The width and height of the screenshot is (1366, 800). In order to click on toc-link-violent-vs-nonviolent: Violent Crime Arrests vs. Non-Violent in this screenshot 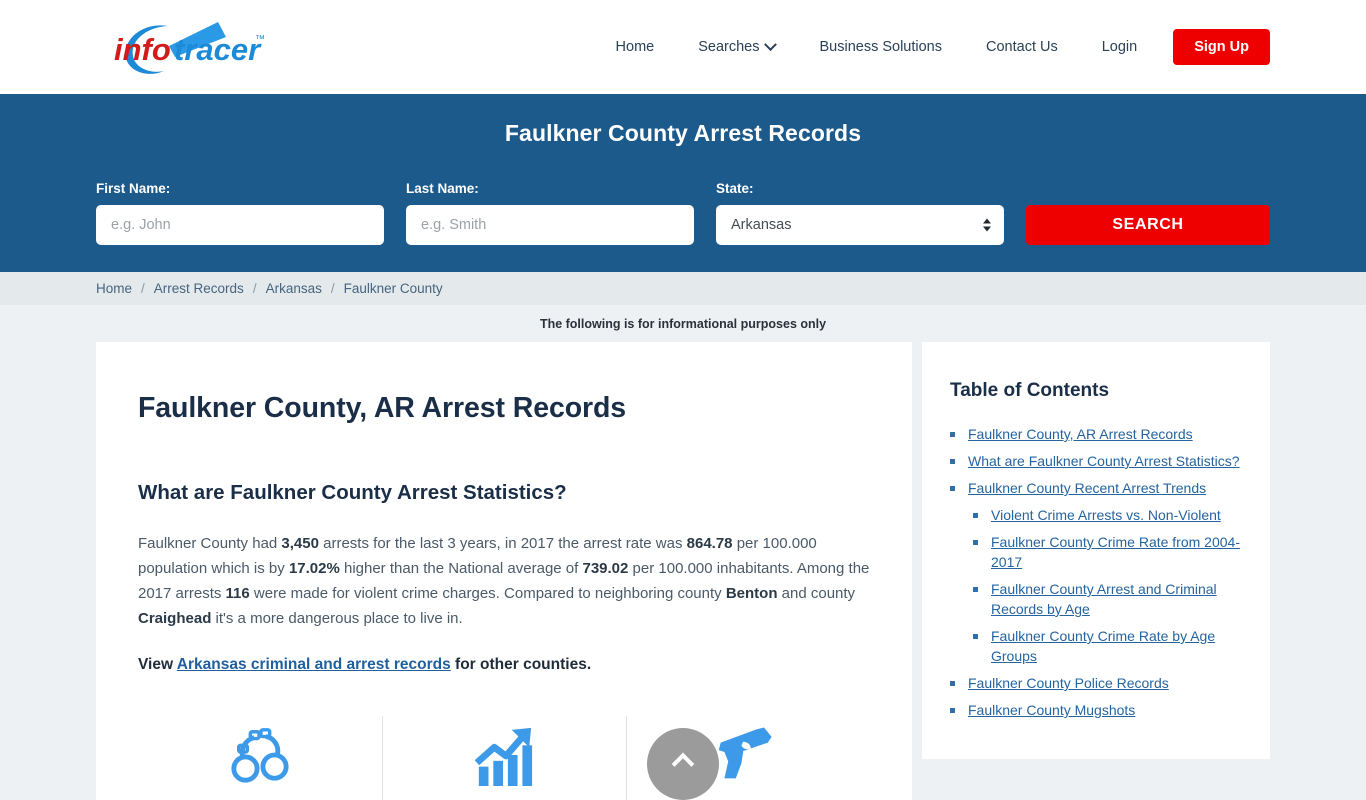, I will do `click(1106, 515)`.